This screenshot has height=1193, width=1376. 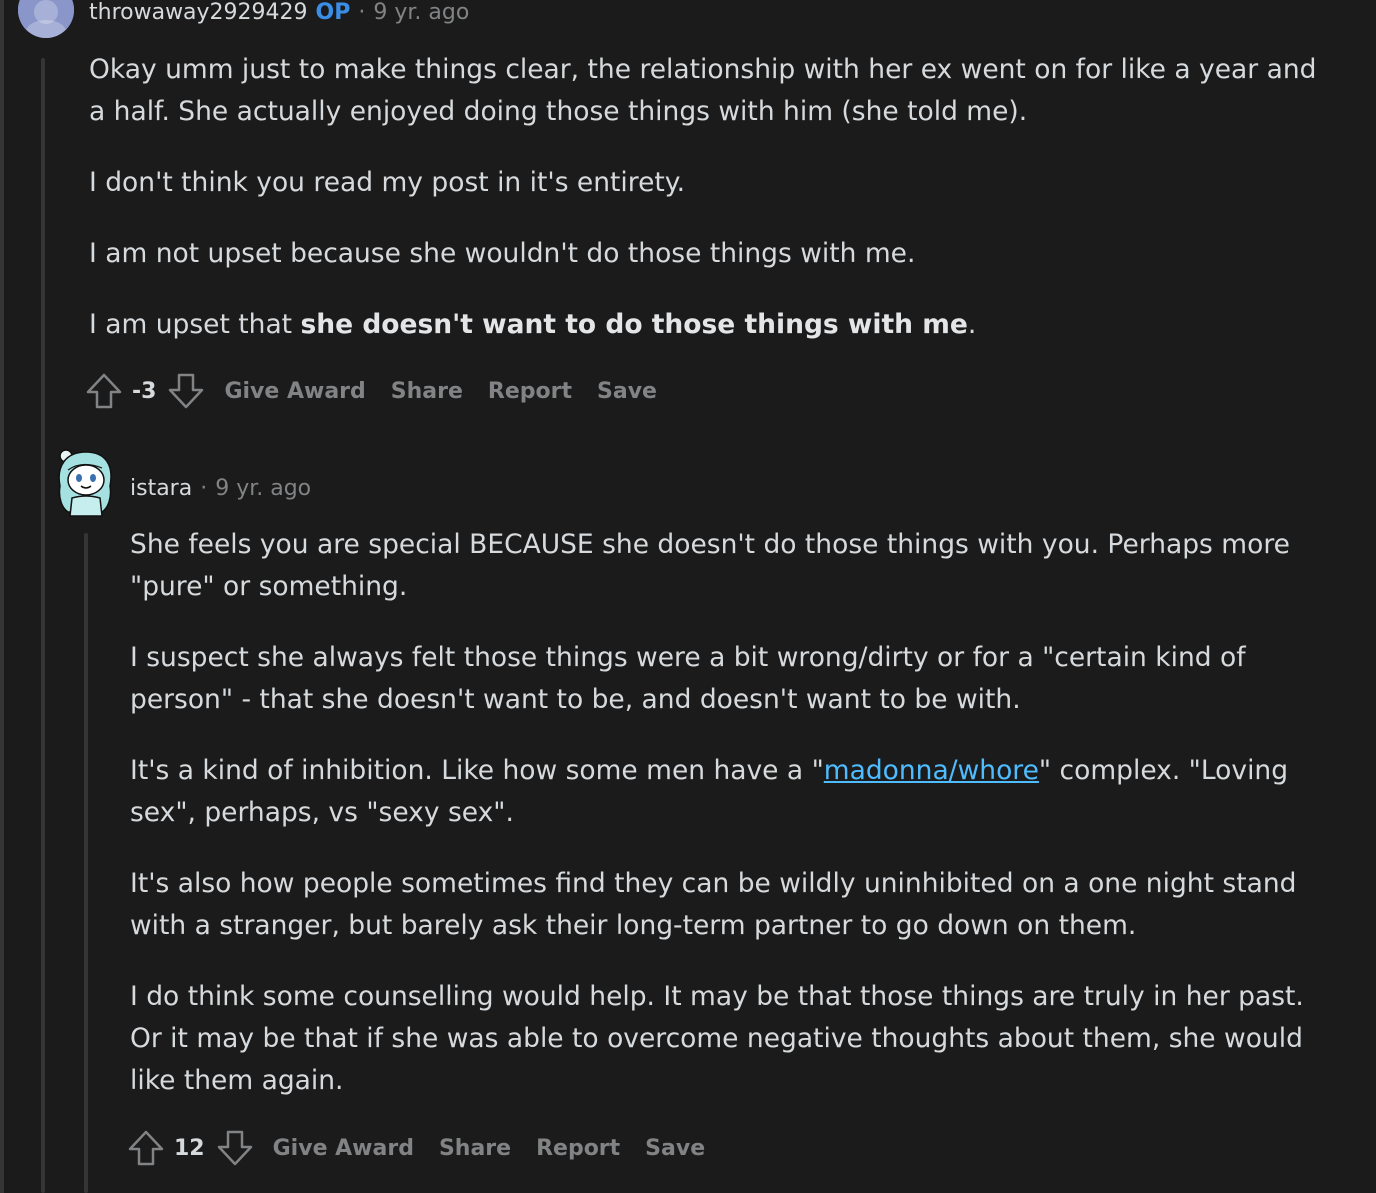 What do you see at coordinates (333, 12) in the screenshot?
I see `op-badge: OP` at bounding box center [333, 12].